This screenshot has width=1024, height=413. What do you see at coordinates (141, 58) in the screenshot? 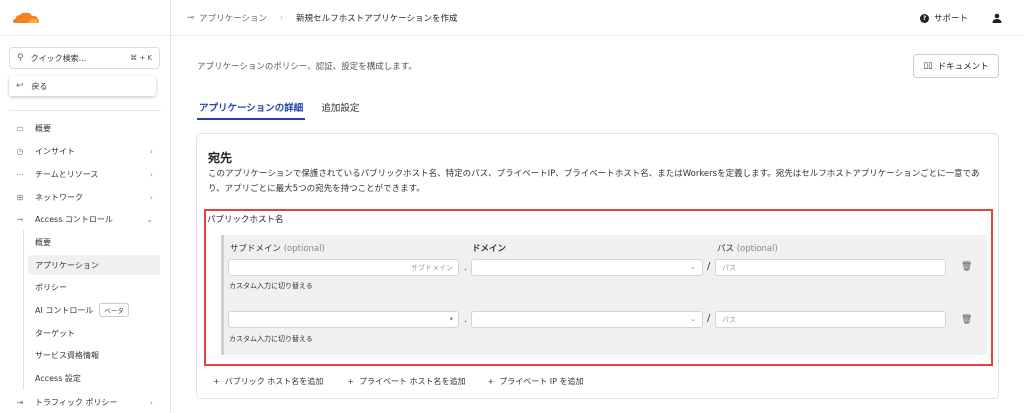
I see `quick-search-shortcut: ⌘ + K` at bounding box center [141, 58].